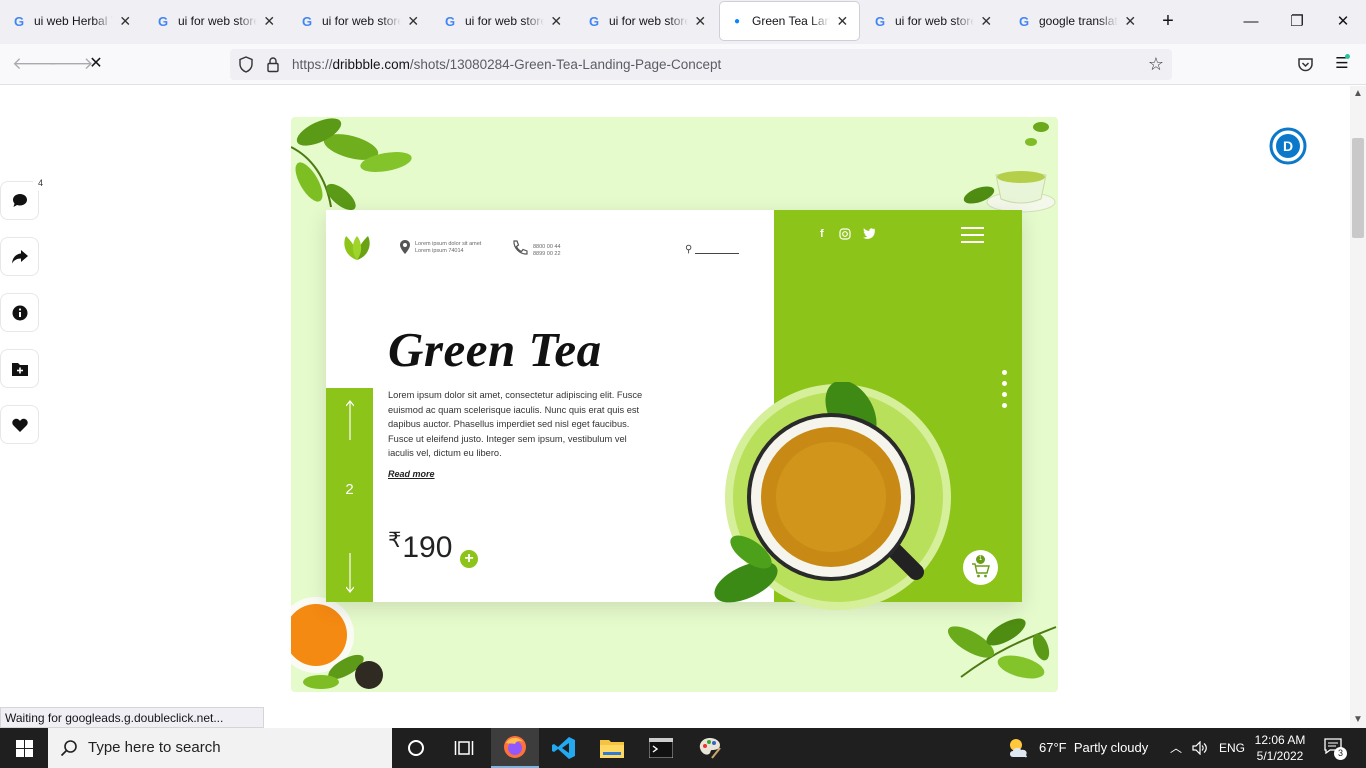 This screenshot has height=768, width=1366. What do you see at coordinates (1019, 748) in the screenshot?
I see `partly-cloudy-icon` at bounding box center [1019, 748].